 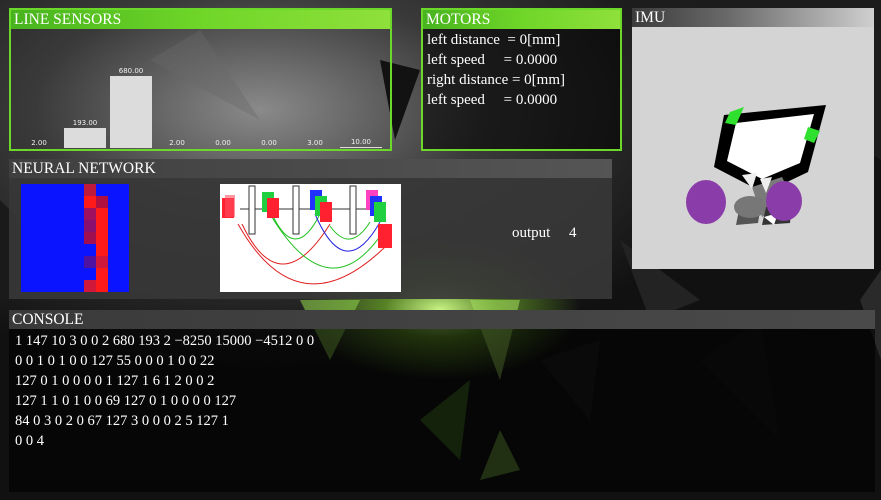 I want to click on imu-panel: IMU, so click(x=753, y=138).